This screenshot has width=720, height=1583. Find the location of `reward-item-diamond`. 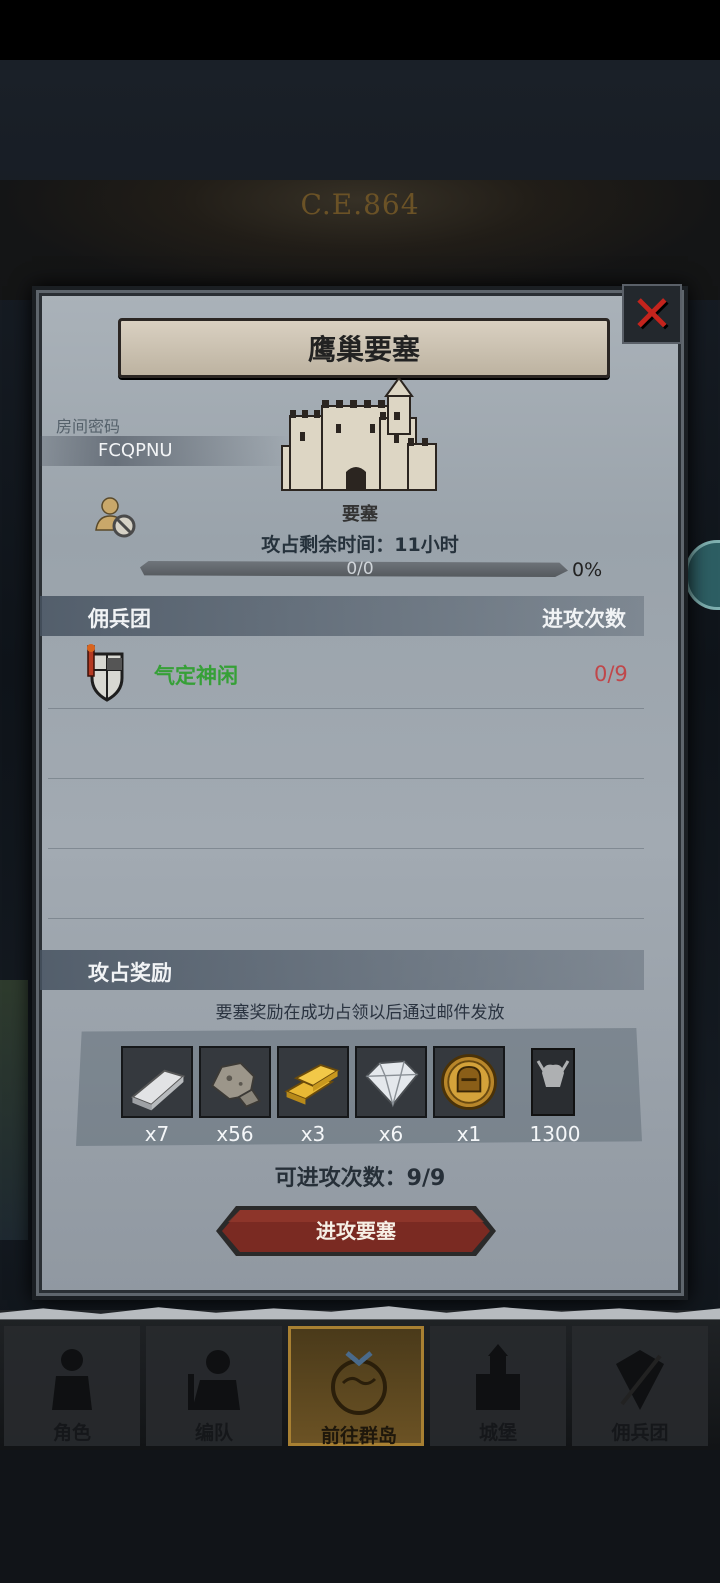

reward-item-diamond is located at coordinates (391, 1082).